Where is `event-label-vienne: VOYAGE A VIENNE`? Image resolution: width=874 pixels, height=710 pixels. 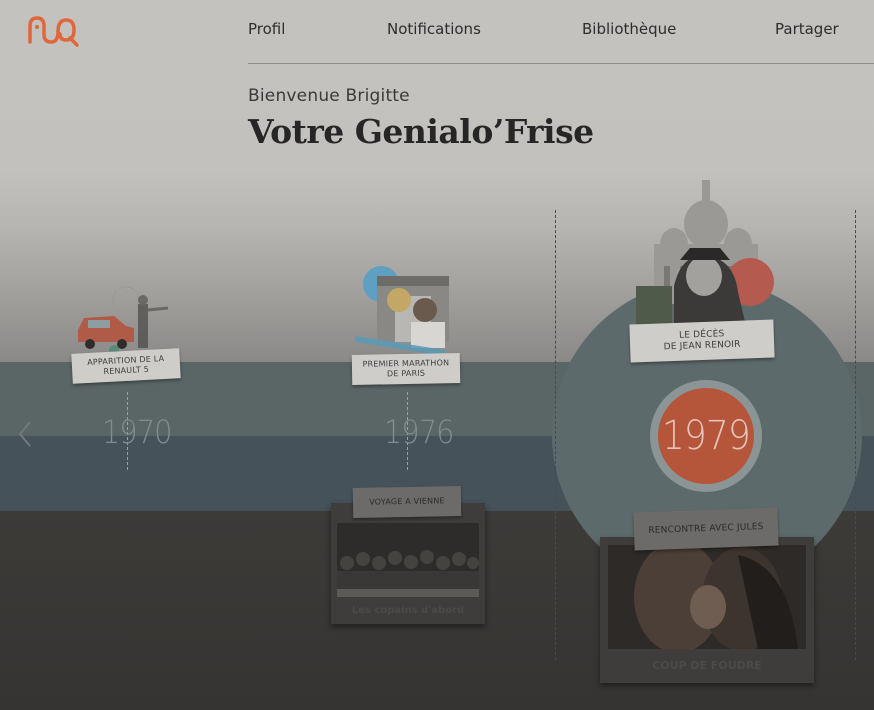
event-label-vienne: VOYAGE A VIENNE is located at coordinates (407, 502).